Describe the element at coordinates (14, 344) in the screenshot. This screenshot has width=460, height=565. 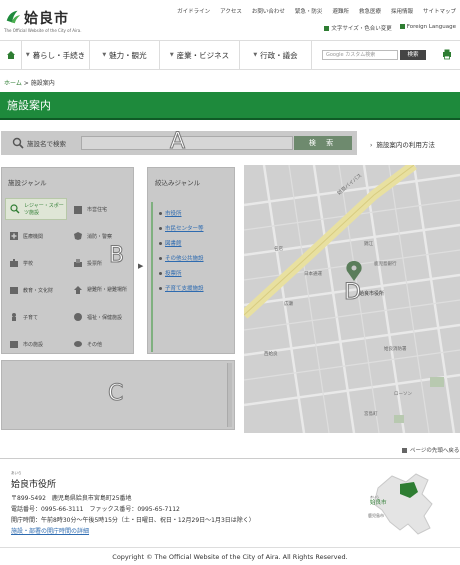
I see `city-facility-icon` at that location.